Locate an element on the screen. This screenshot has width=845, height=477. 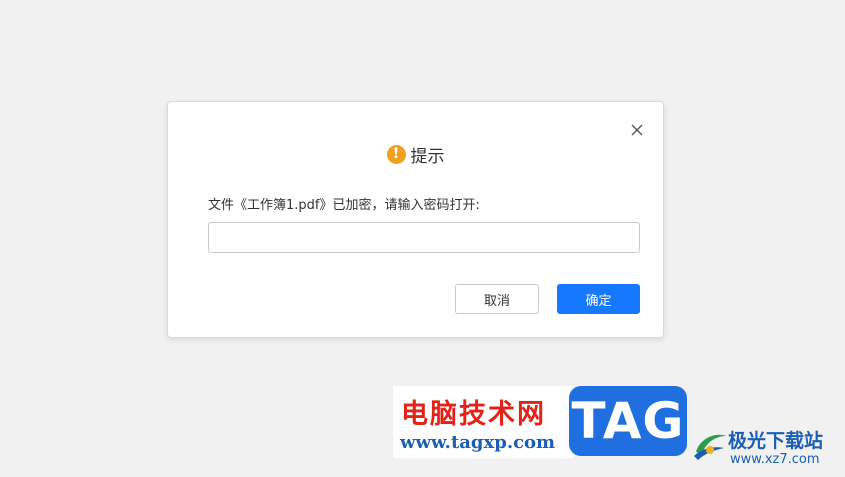
watermark-site-name: 电脑技术网 is located at coordinates (473, 414).